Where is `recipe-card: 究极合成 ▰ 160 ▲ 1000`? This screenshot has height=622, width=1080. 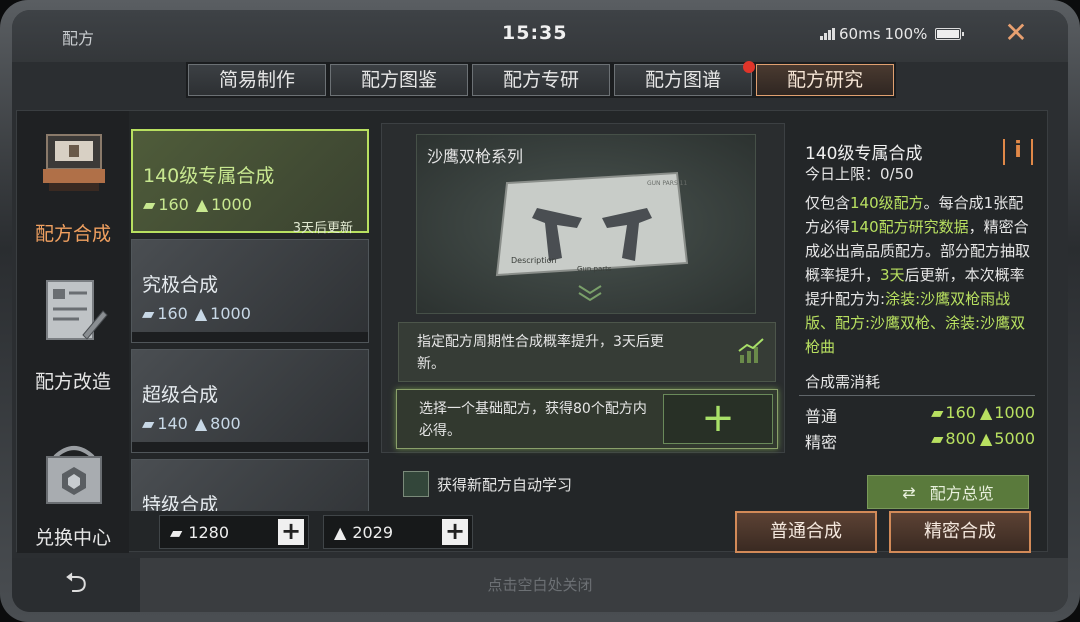
recipe-card: 究极合成 ▰ 160 ▲ 1000 is located at coordinates (250, 291).